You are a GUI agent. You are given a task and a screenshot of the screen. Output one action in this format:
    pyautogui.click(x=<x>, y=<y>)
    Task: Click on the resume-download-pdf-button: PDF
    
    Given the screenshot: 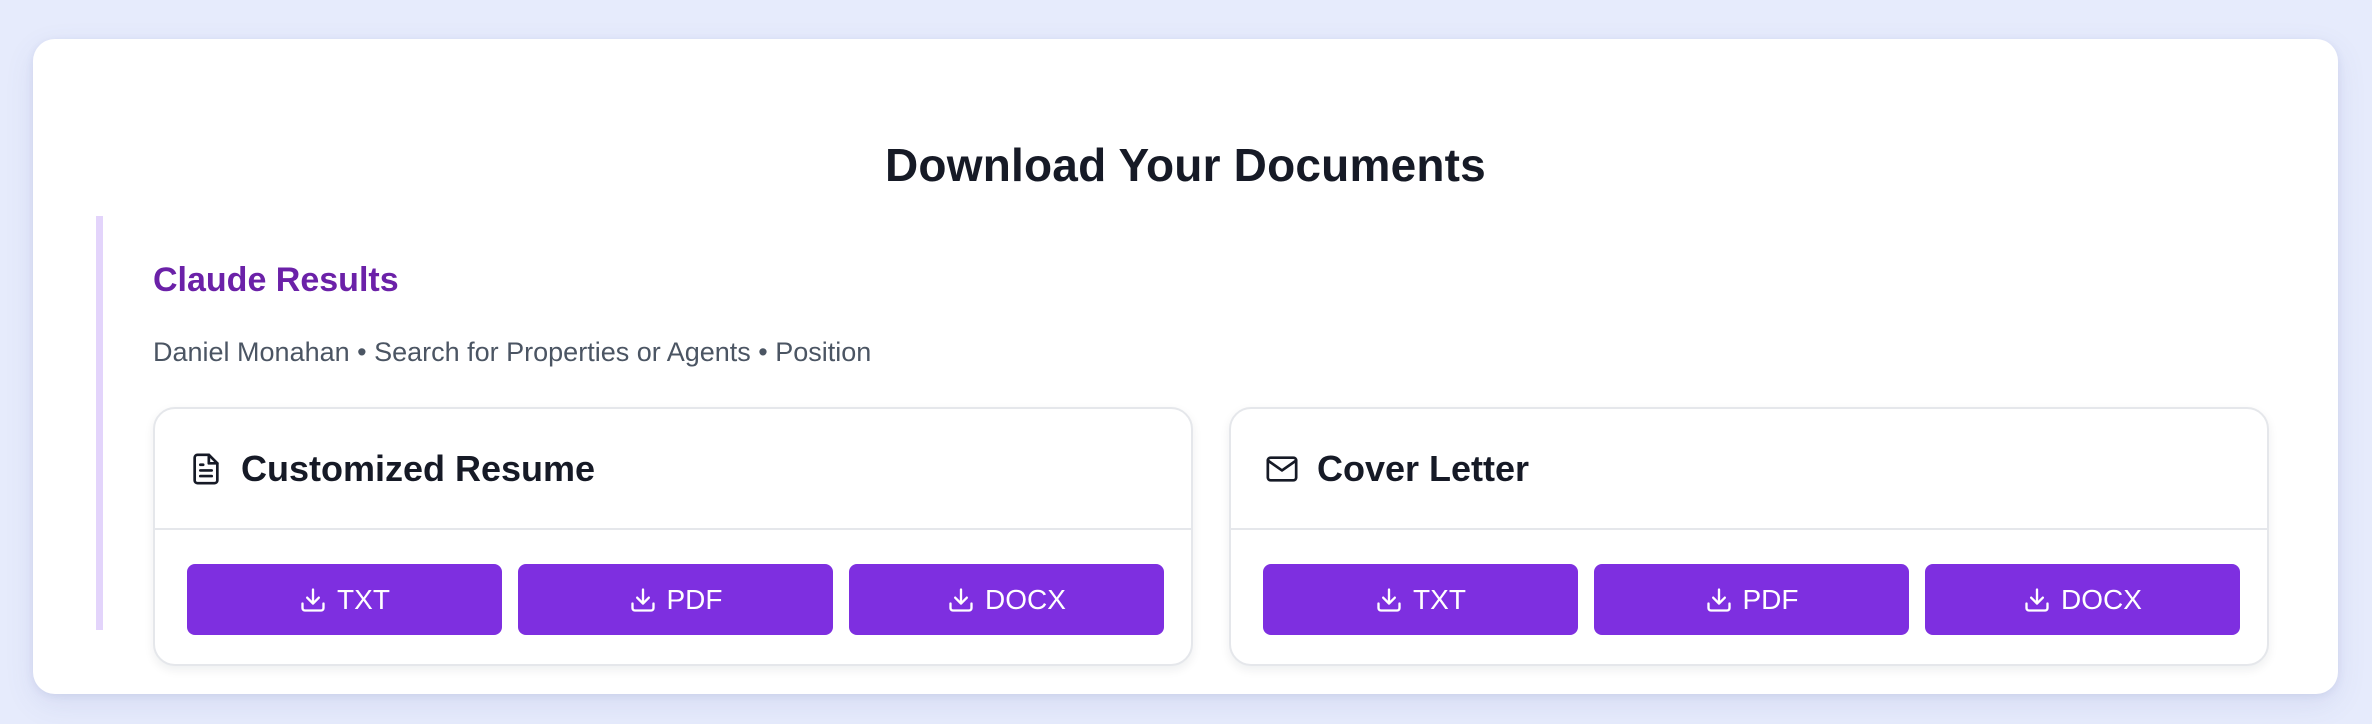 What is the action you would take?
    pyautogui.click(x=675, y=599)
    